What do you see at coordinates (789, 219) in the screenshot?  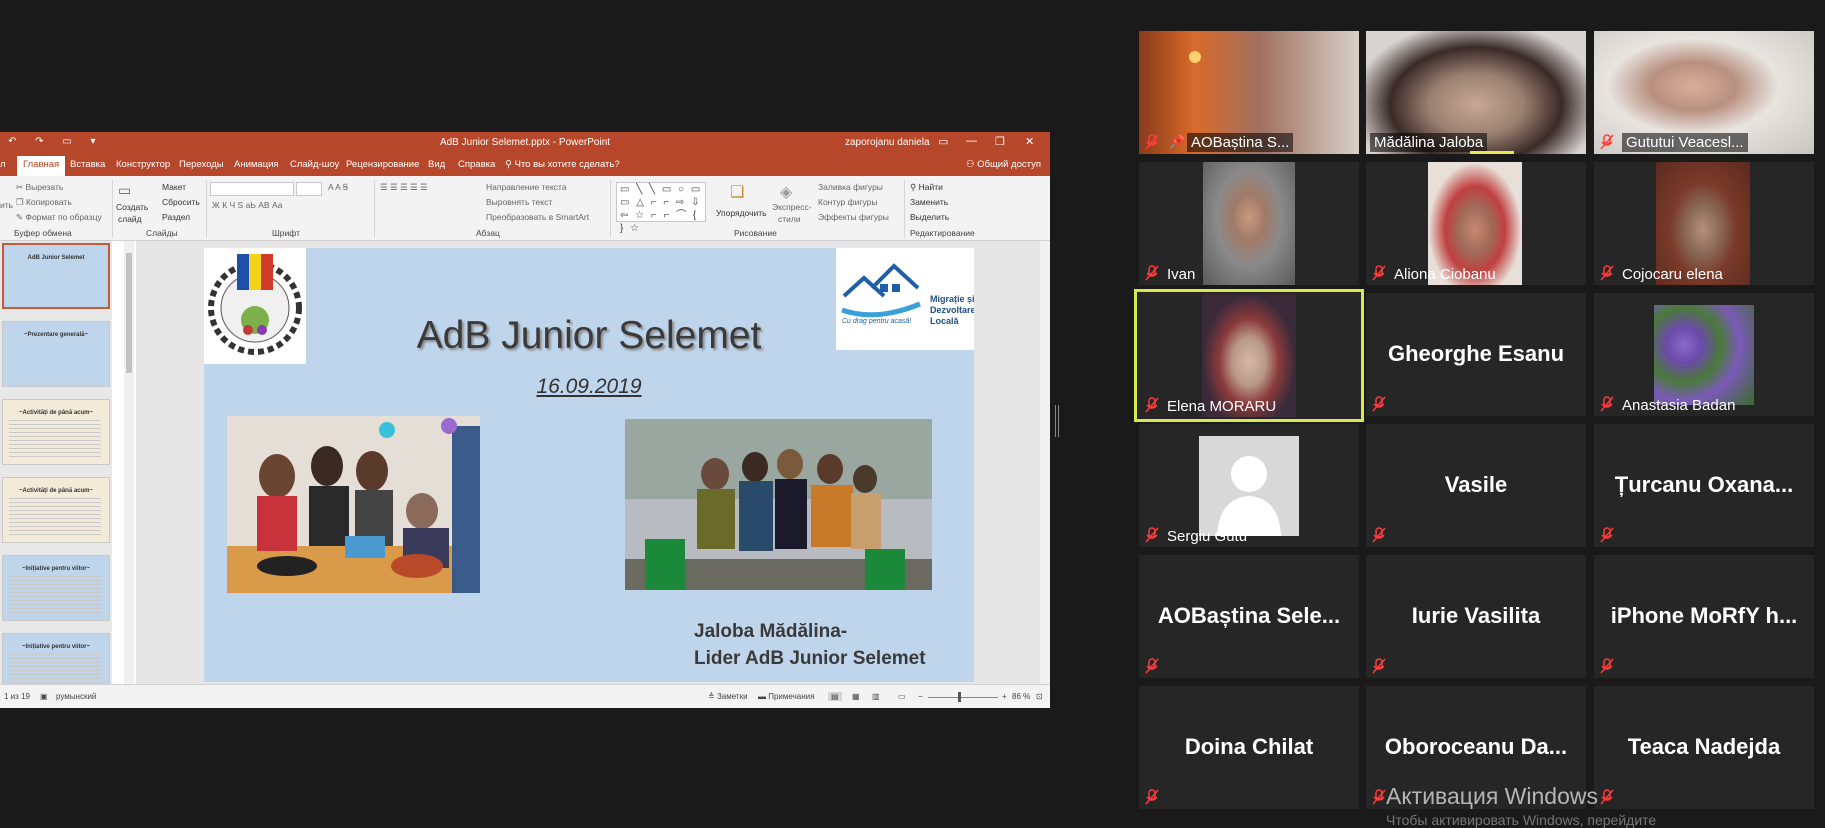 I see `quick-styles-label-2: стили` at bounding box center [789, 219].